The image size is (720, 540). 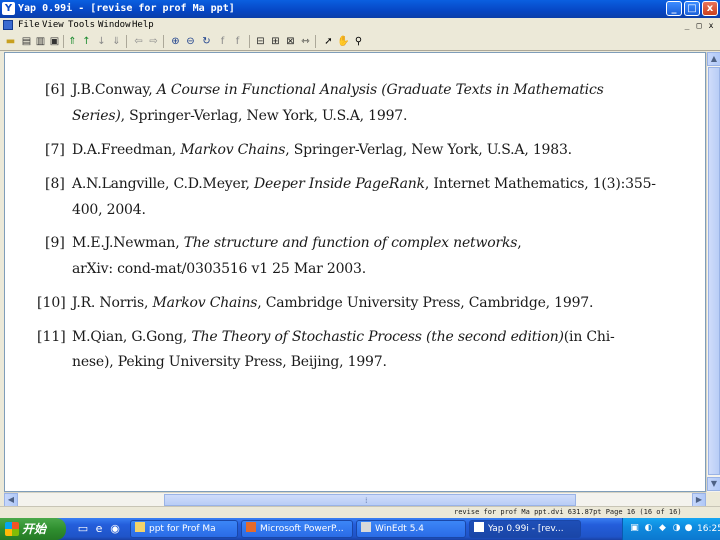 I want to click on grip-icon: ⁞, so click(x=366, y=500).